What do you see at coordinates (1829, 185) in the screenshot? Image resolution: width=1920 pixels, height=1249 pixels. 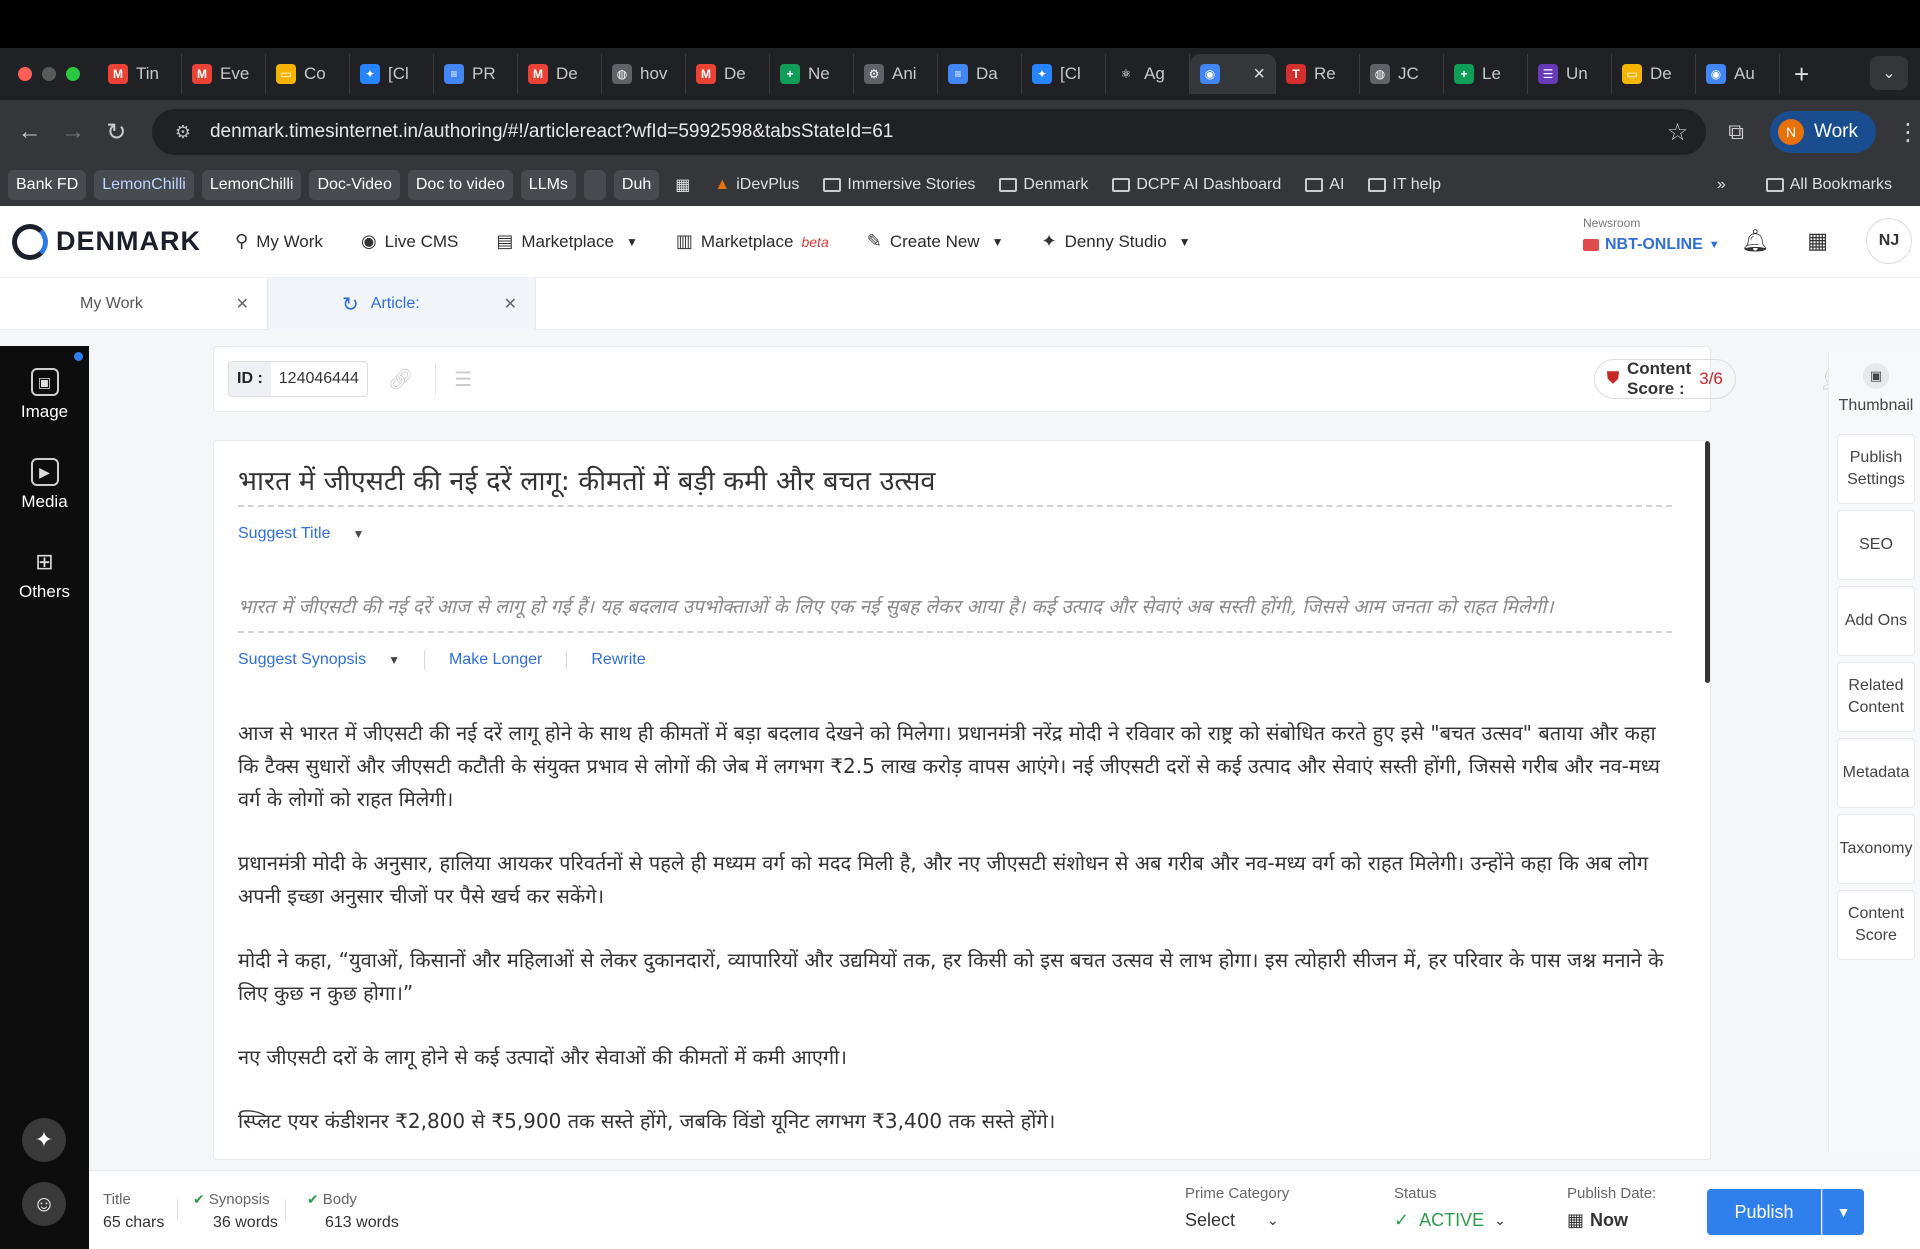 I see `all-bookmarks-button: All Bookmarks` at bounding box center [1829, 185].